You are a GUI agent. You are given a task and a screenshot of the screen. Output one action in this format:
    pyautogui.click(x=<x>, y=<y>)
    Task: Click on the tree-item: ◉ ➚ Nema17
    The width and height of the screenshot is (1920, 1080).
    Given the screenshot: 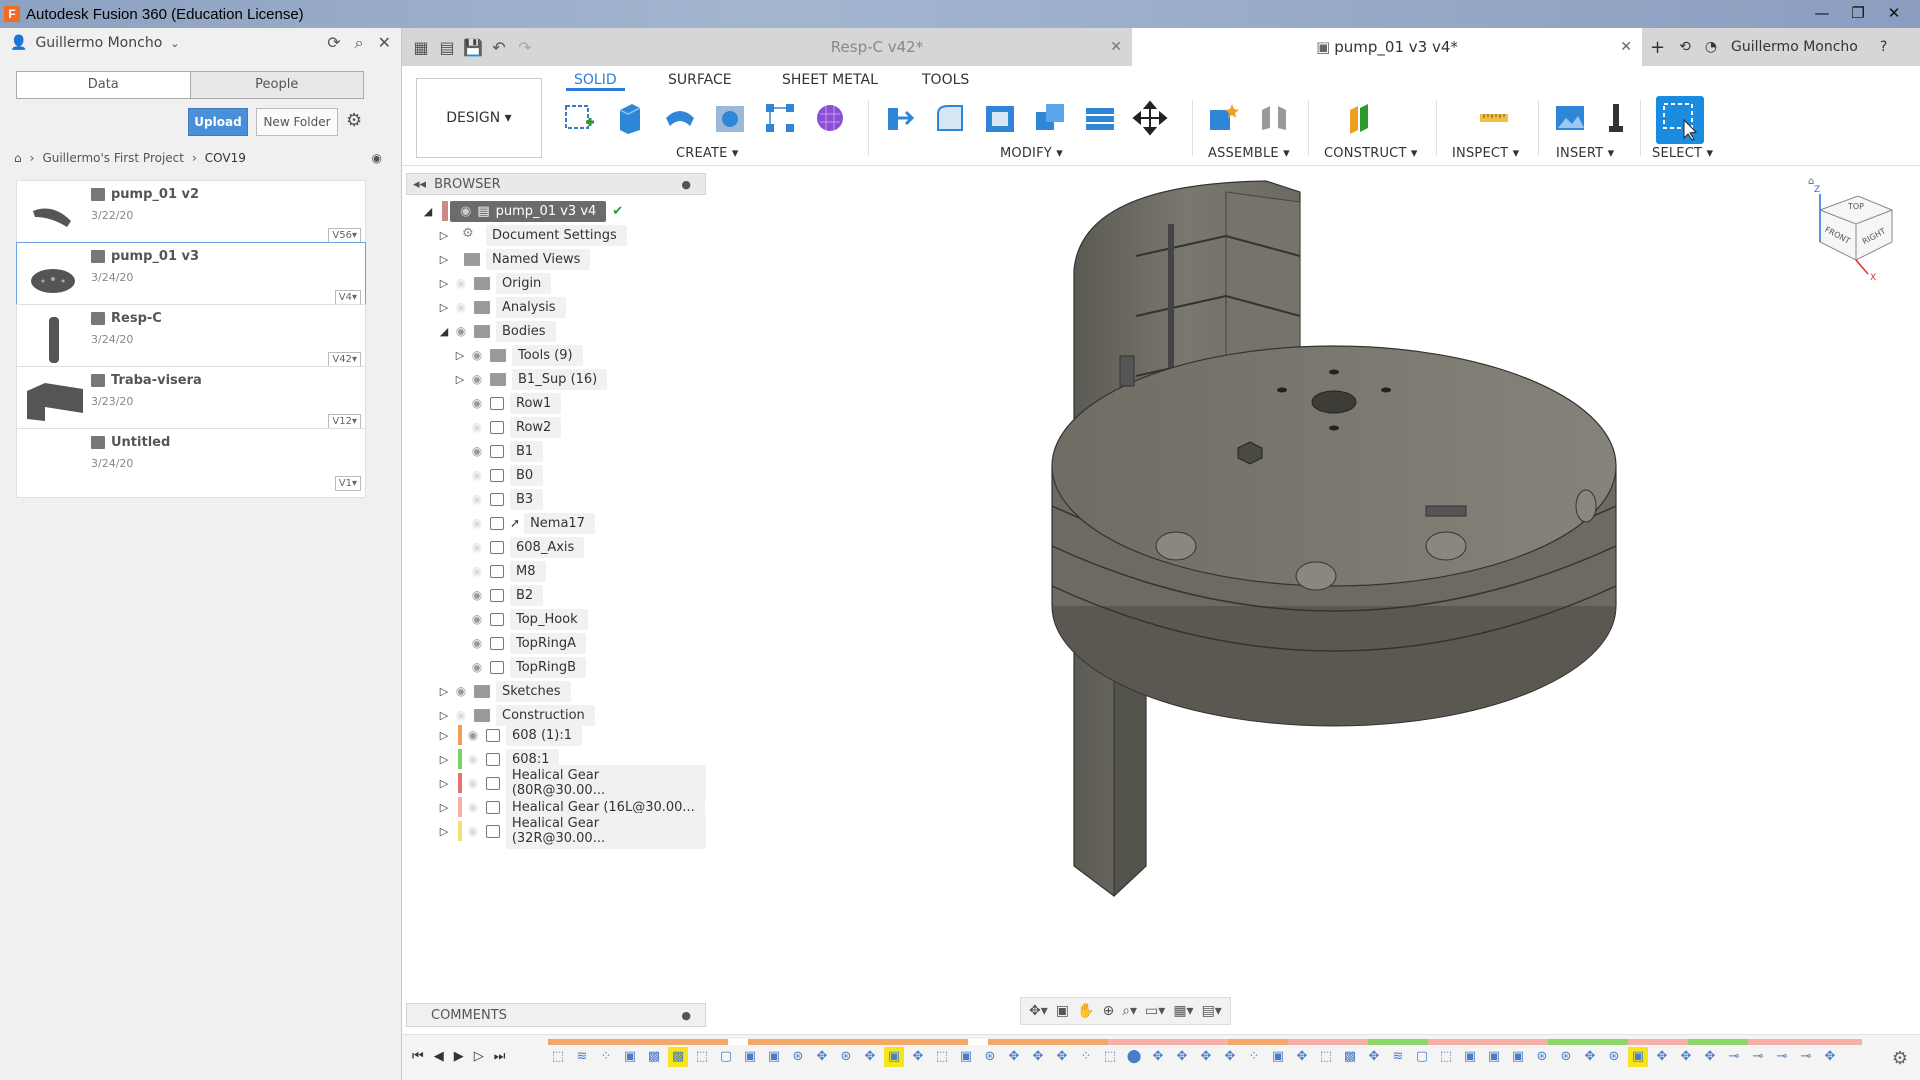 What is the action you would take?
    pyautogui.click(x=531, y=523)
    